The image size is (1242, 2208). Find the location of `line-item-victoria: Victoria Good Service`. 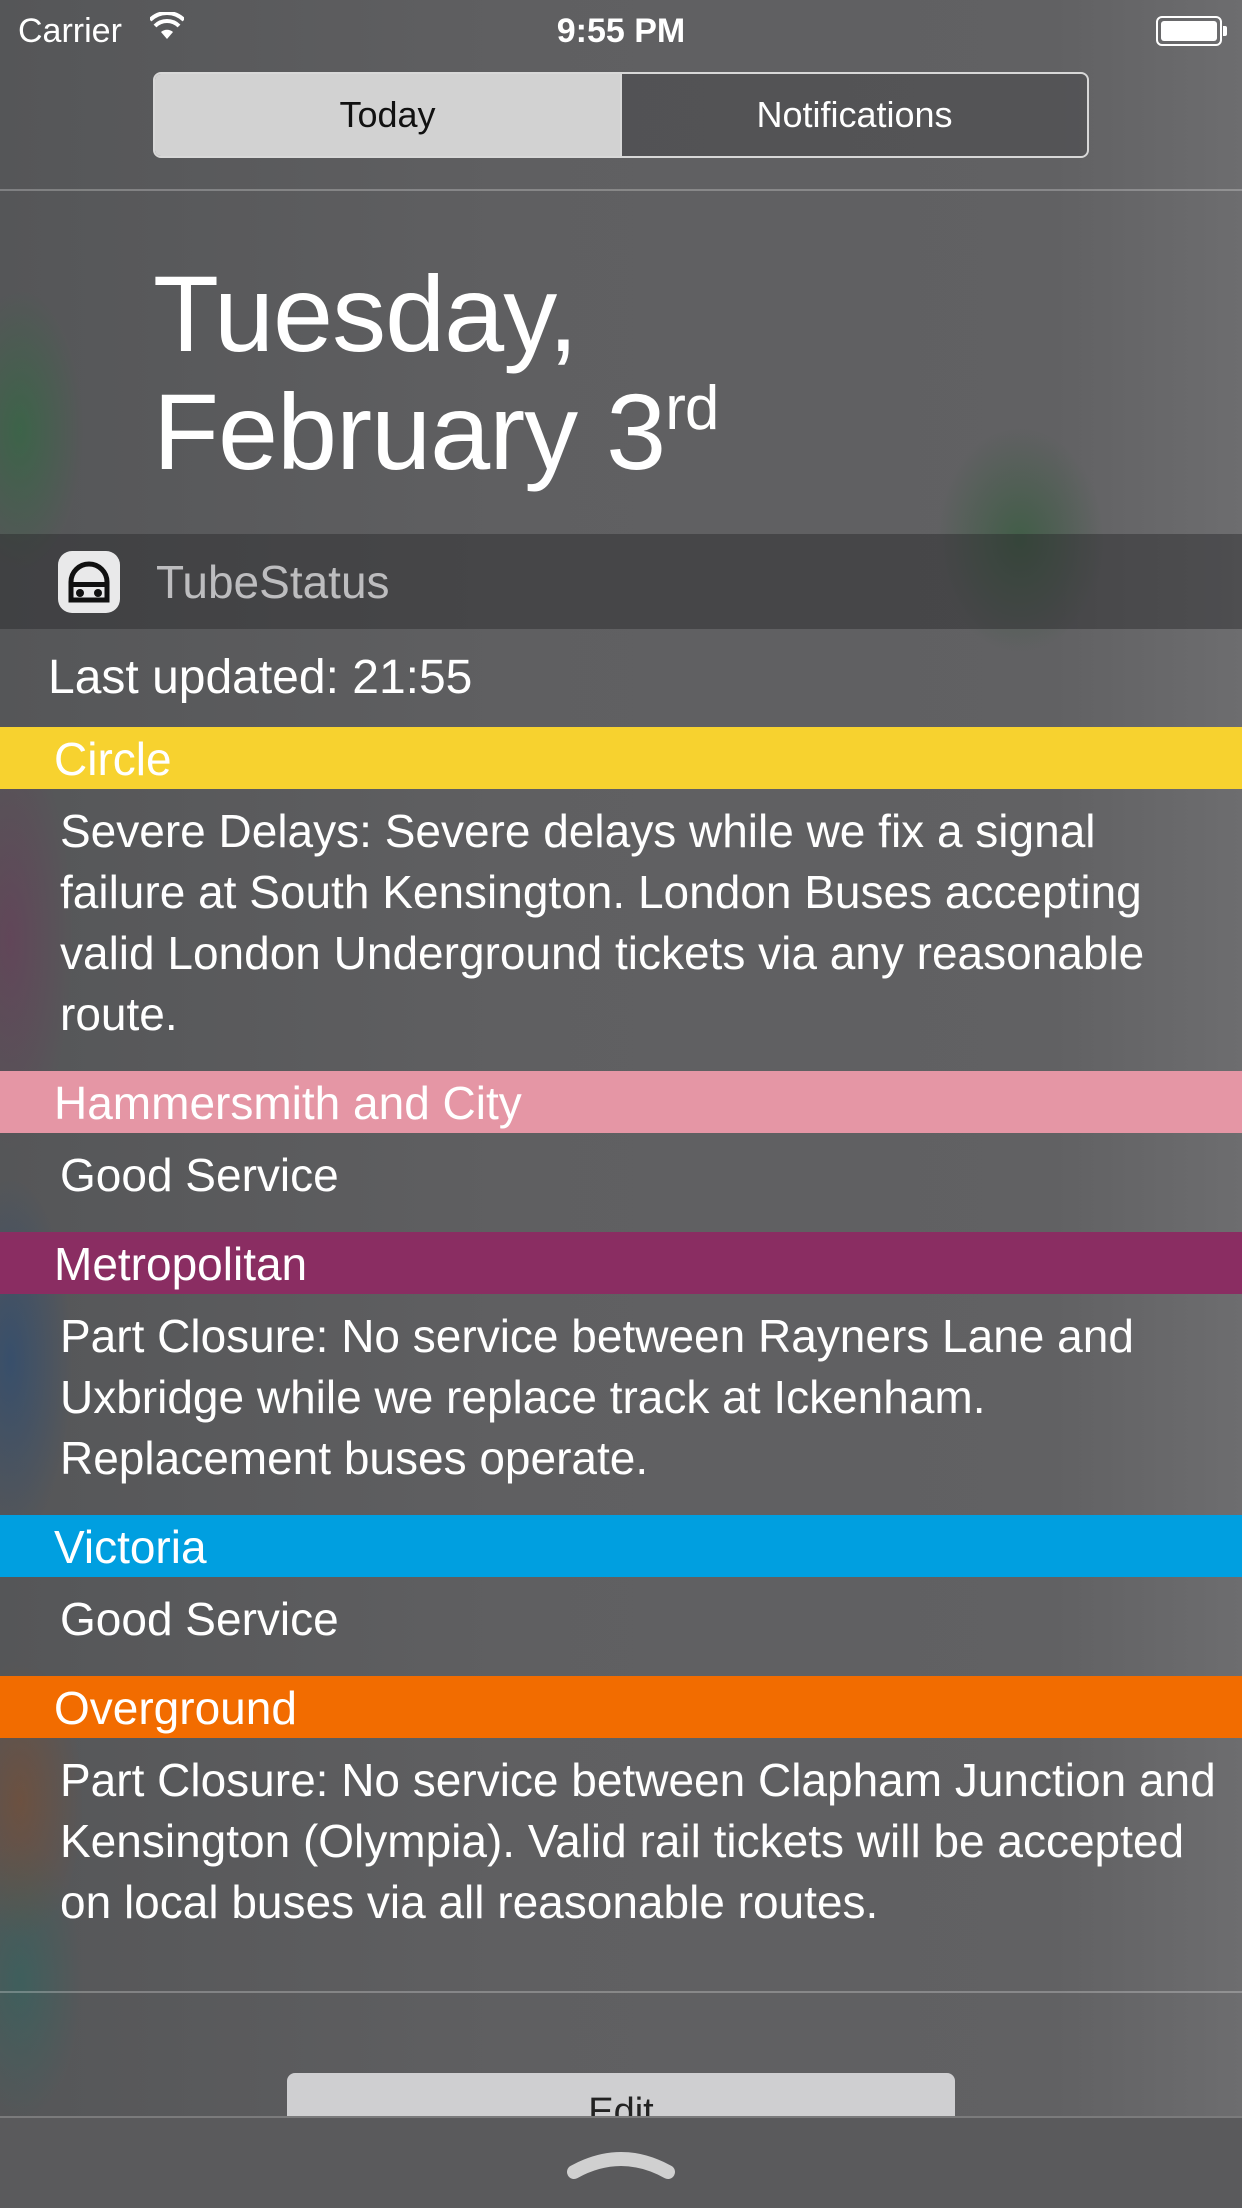

line-item-victoria: Victoria Good Service is located at coordinates (621, 1595).